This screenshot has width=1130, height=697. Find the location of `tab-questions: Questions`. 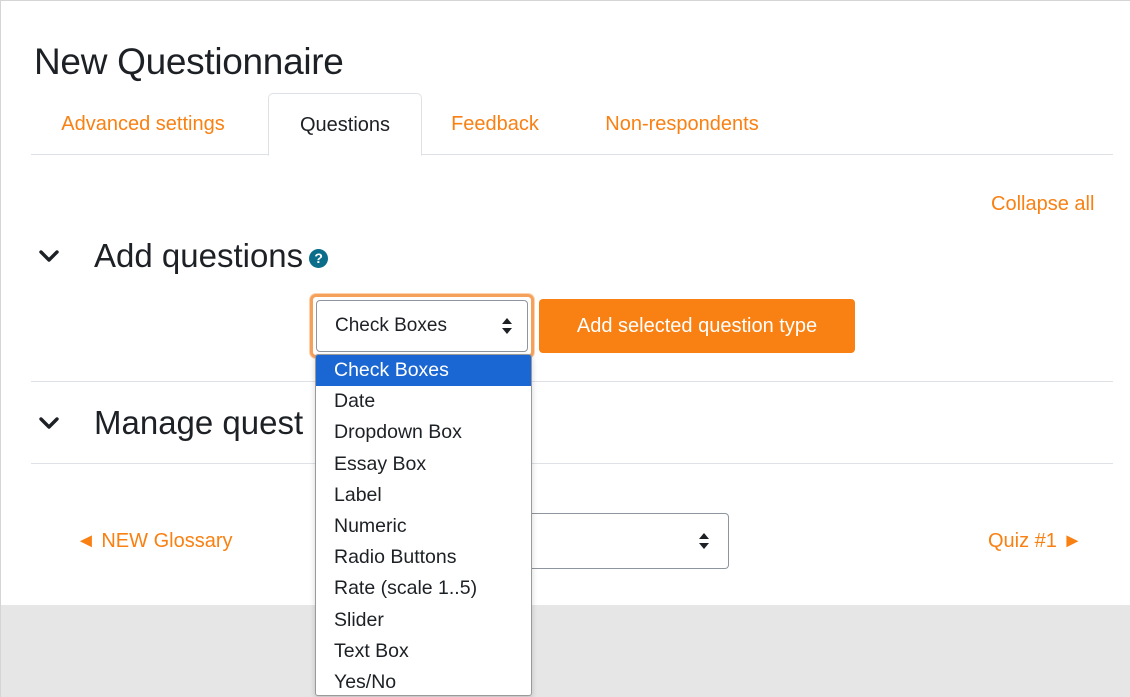

tab-questions: Questions is located at coordinates (345, 124).